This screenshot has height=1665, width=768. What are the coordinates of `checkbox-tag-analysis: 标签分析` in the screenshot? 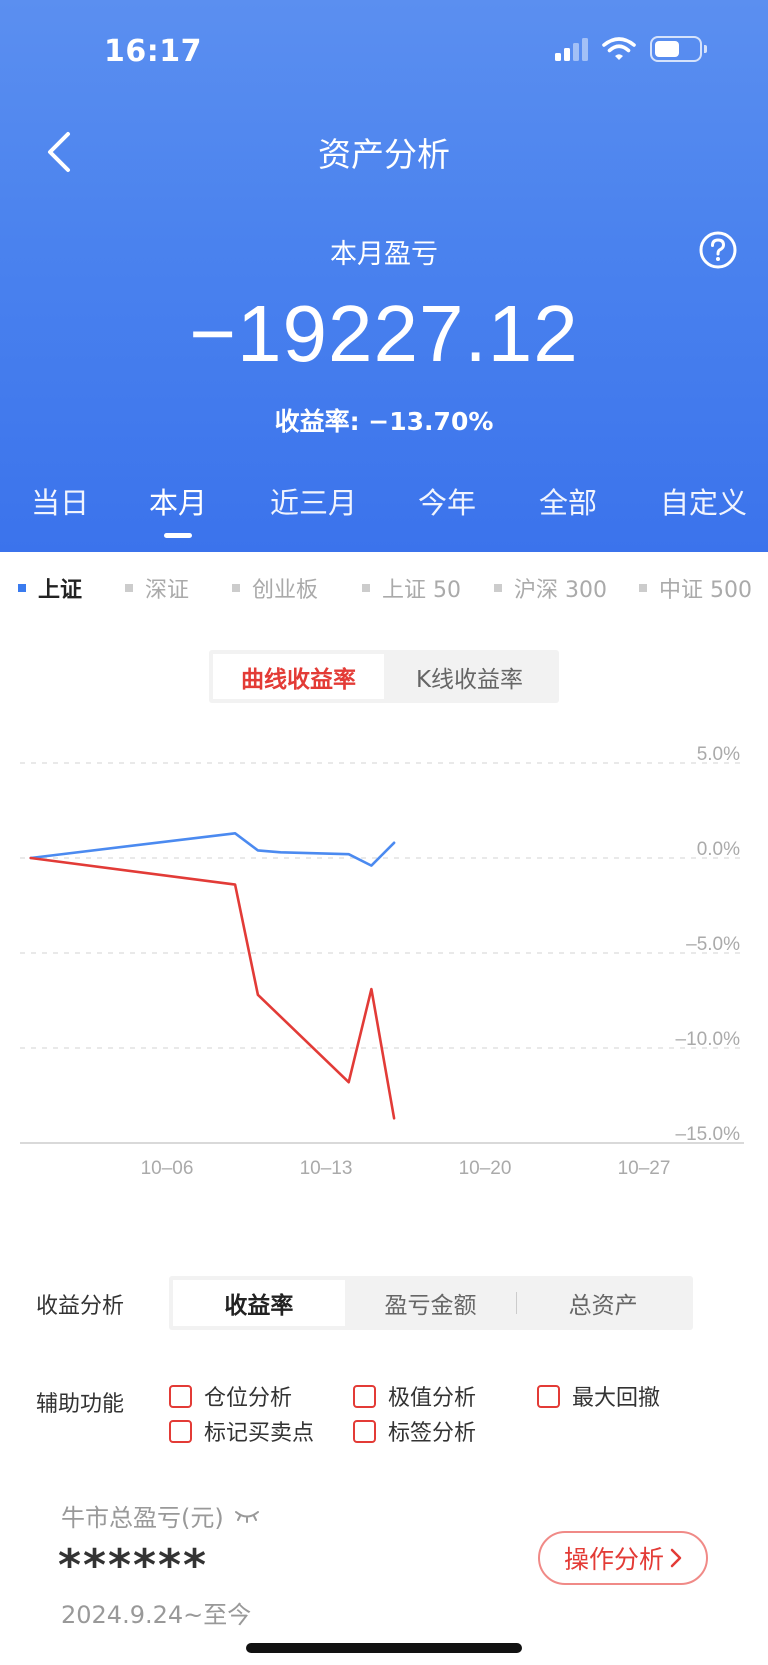 It's located at (414, 1431).